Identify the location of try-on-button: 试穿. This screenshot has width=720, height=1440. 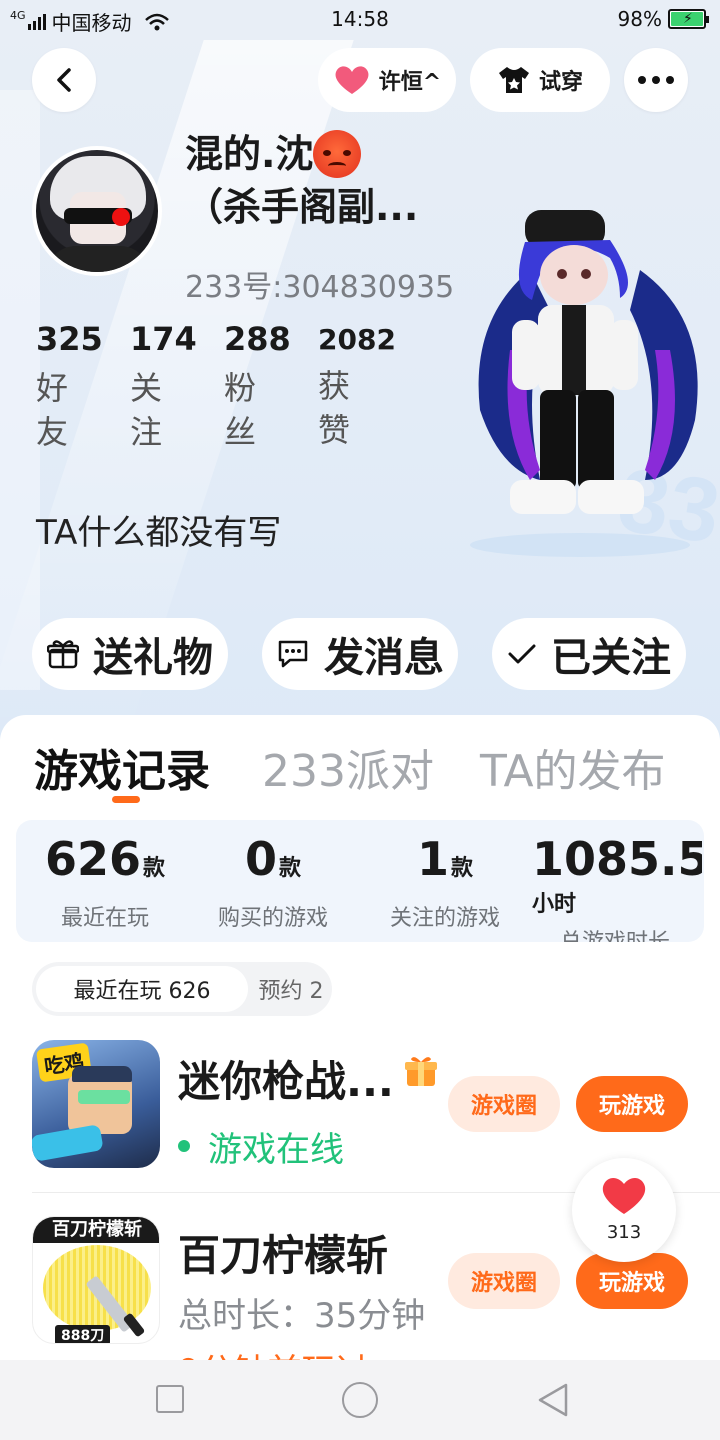
(540, 80).